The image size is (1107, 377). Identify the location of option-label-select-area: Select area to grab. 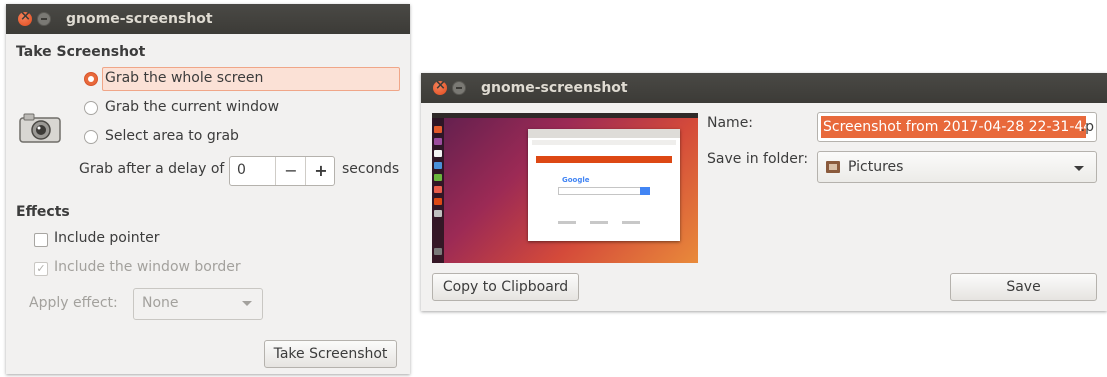
(172, 136).